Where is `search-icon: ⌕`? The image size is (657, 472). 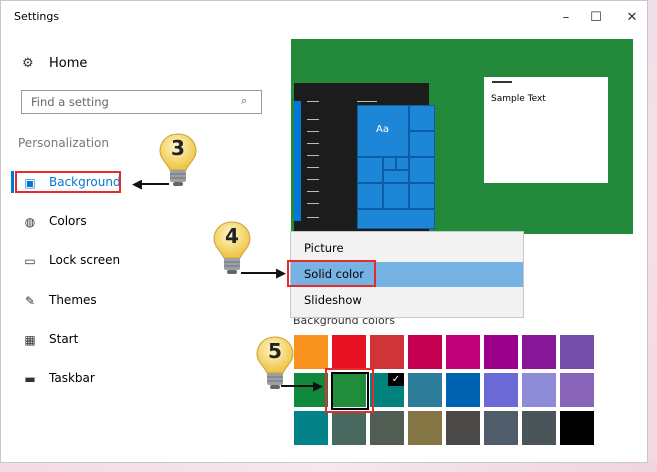
search-icon: ⌕ is located at coordinates (244, 100).